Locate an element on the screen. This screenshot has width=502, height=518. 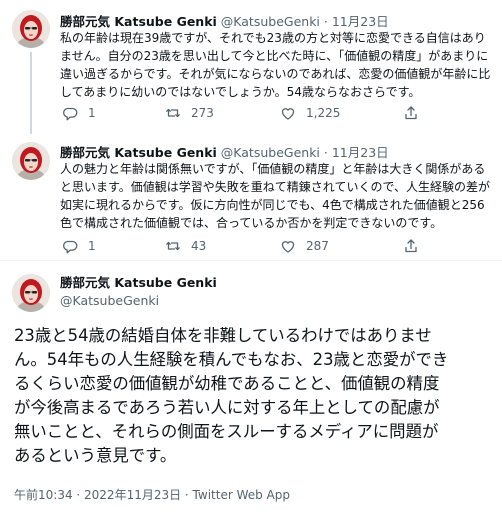
thread-line is located at coordinates (31, 93).